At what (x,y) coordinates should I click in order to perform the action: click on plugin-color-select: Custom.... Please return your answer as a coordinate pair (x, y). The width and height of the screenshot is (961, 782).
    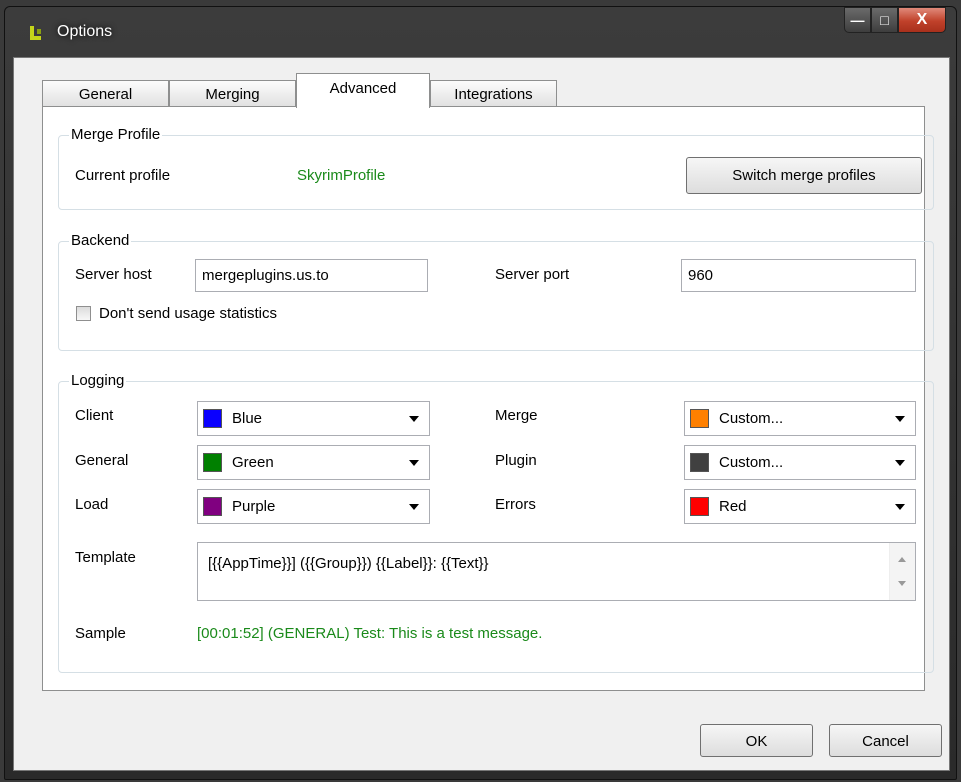
    Looking at the image, I should click on (800, 462).